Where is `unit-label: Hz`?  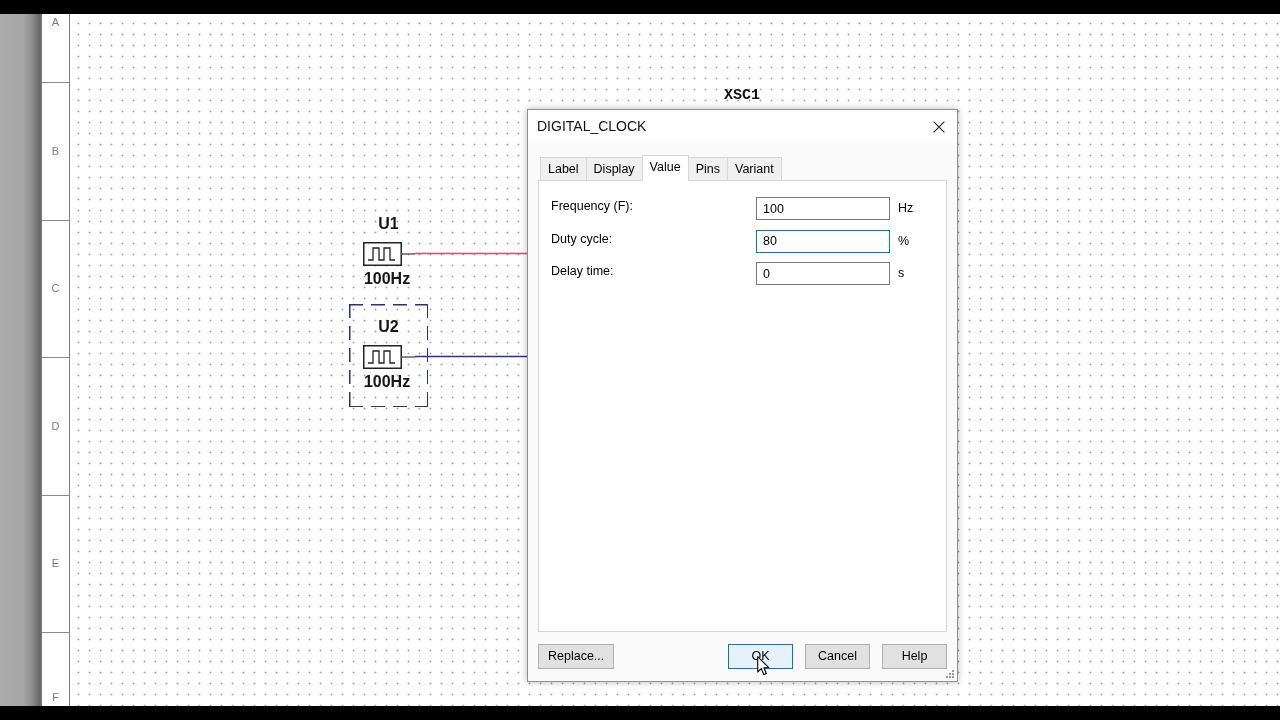
unit-label: Hz is located at coordinates (906, 208).